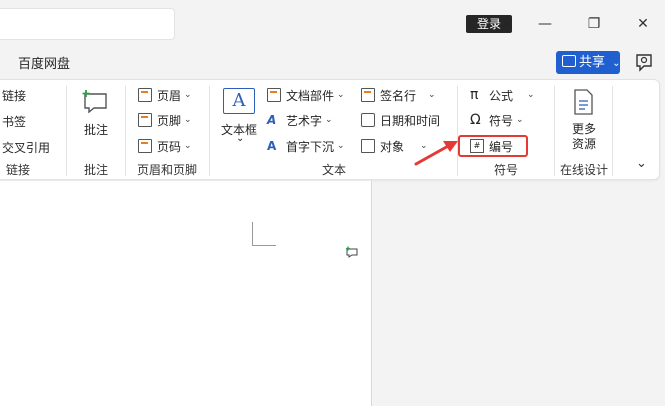 This screenshot has width=665, height=406. I want to click on group-label-comments: 批注, so click(96, 170).